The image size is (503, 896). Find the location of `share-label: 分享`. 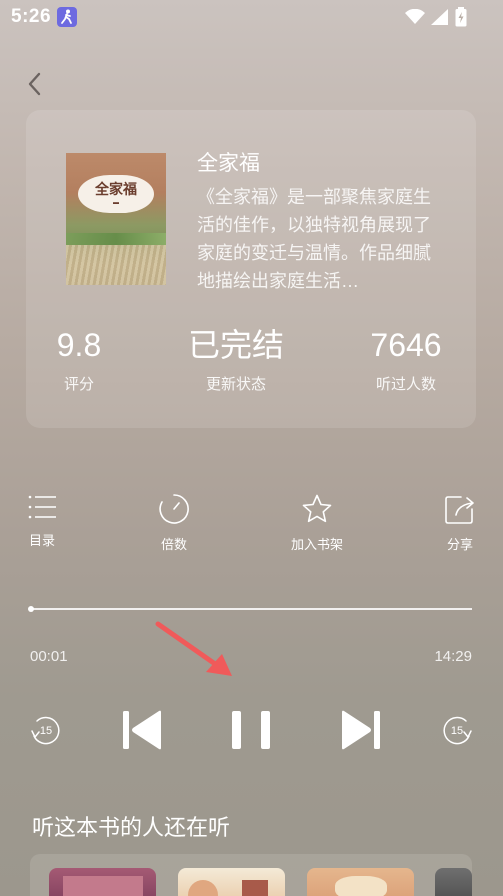

share-label: 分享 is located at coordinates (459, 544).